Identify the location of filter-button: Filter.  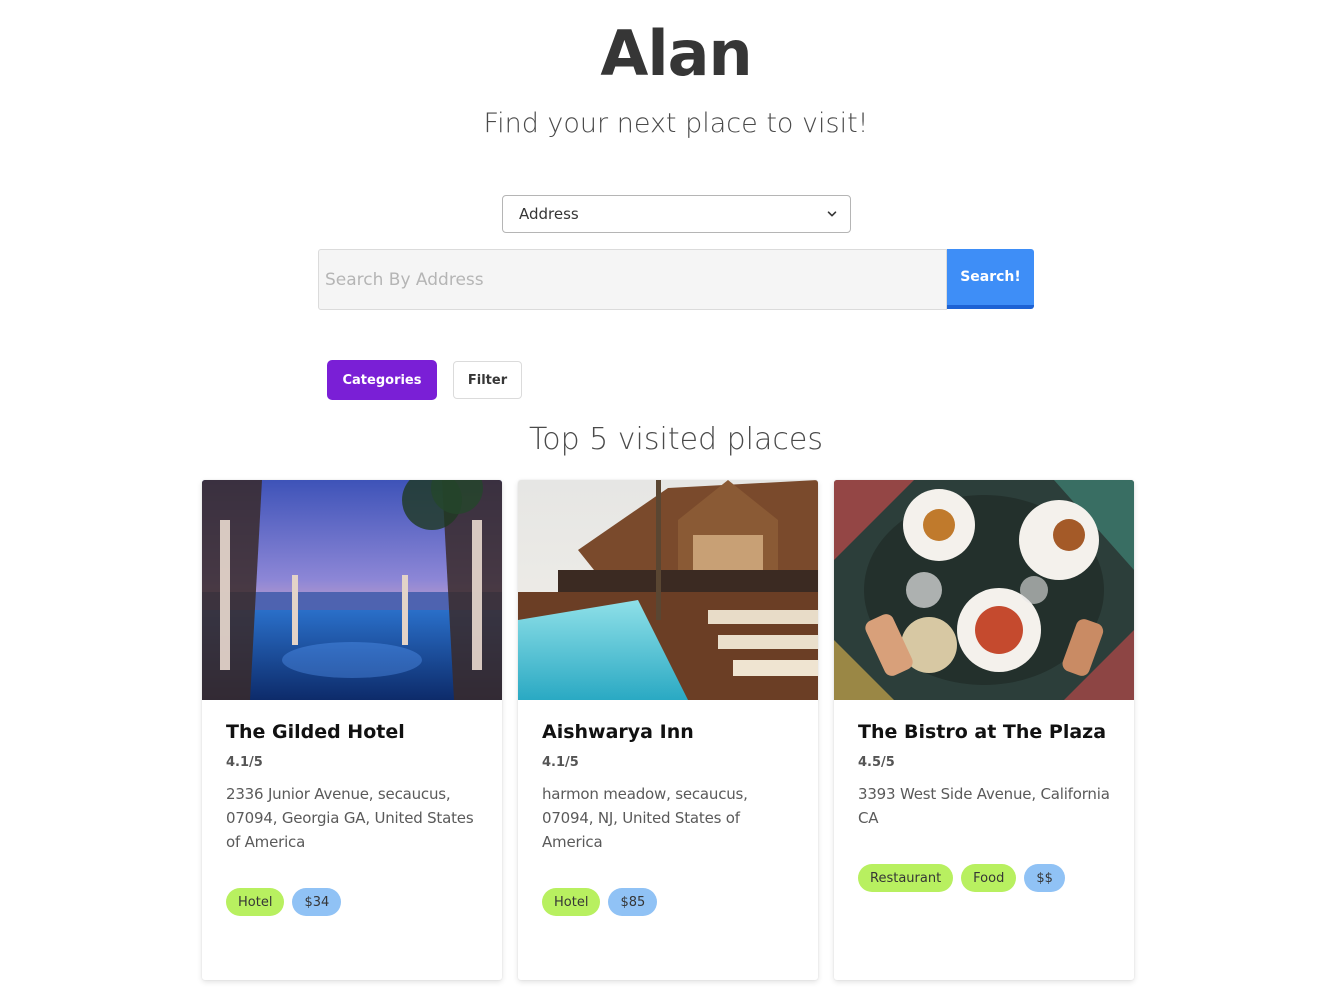
(487, 380).